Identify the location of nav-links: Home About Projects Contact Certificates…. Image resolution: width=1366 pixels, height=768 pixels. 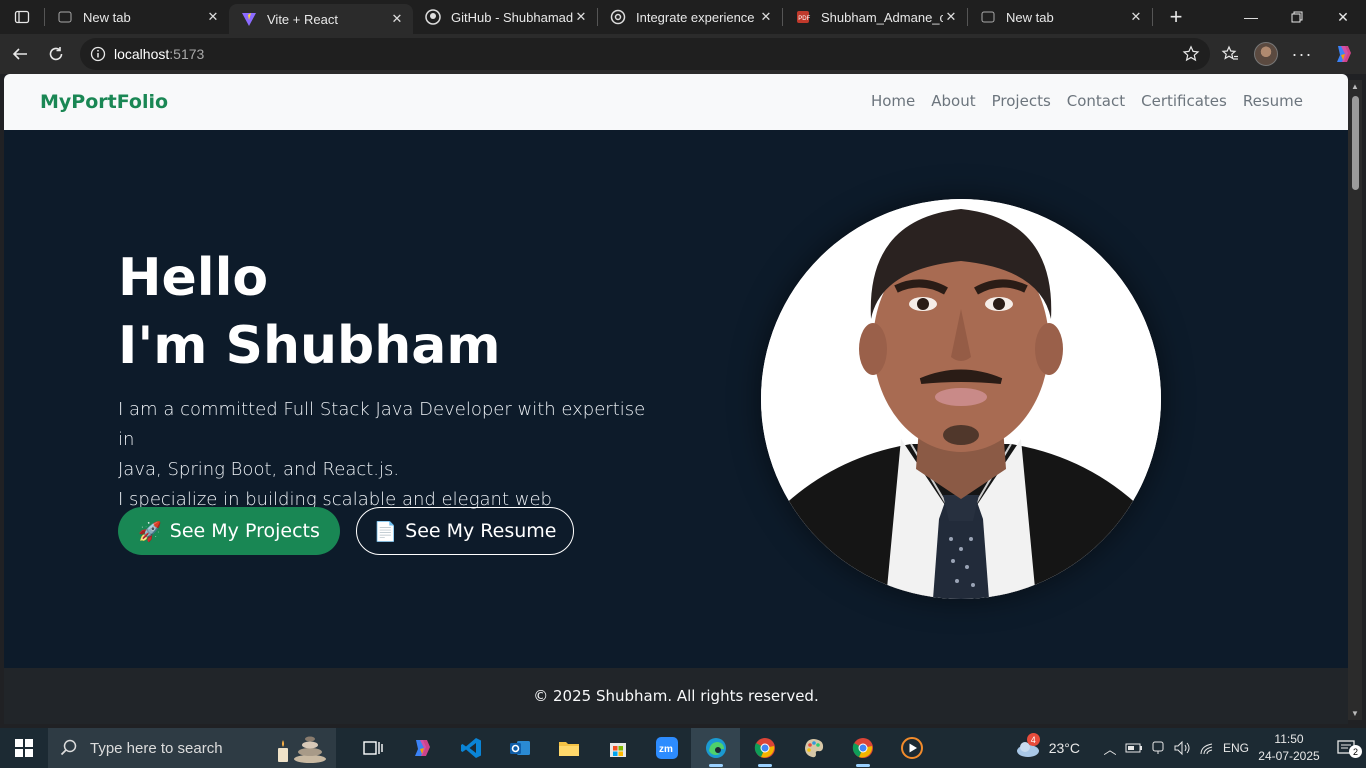
(1087, 101).